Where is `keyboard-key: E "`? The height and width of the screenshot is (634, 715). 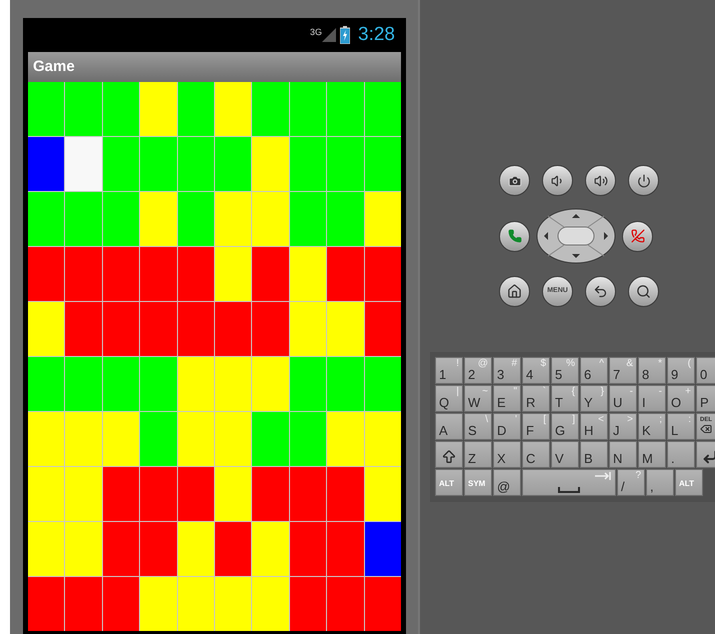
keyboard-key: E " is located at coordinates (507, 398).